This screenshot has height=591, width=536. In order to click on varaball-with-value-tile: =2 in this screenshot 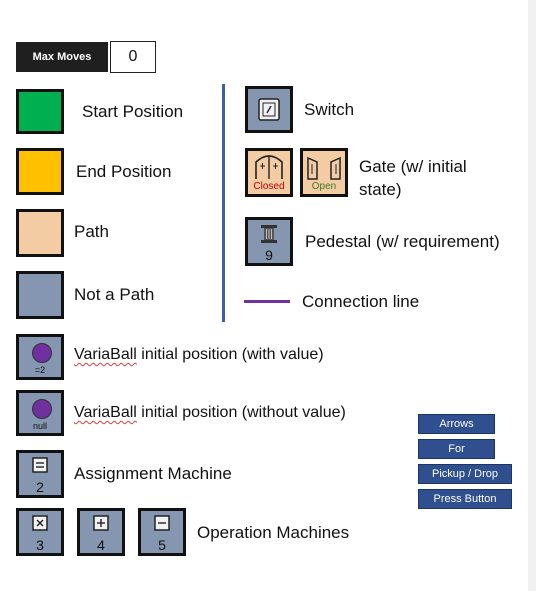, I will do `click(40, 357)`.